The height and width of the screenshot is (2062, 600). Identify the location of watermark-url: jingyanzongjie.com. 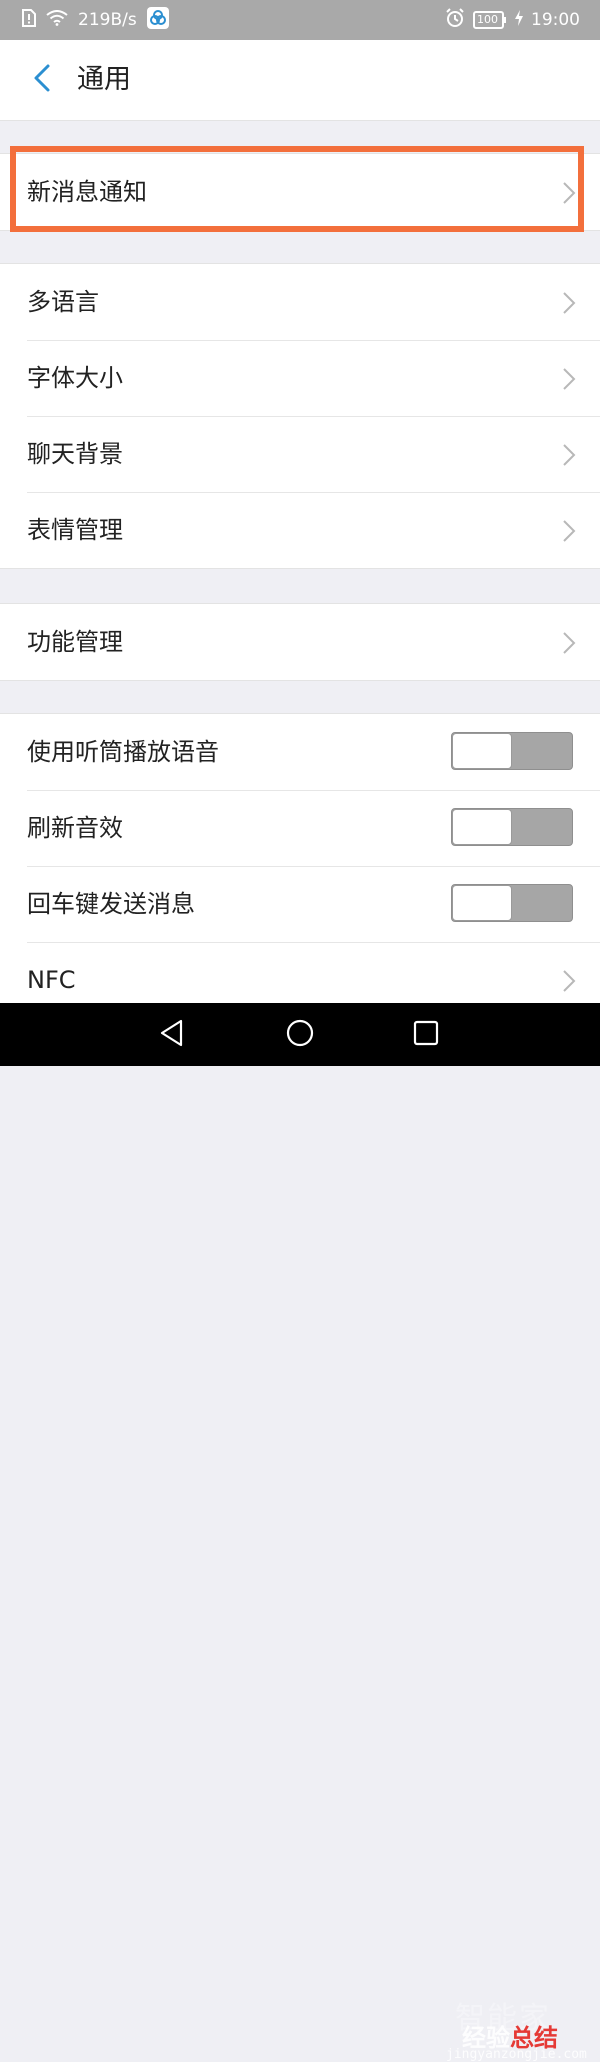
(516, 2054).